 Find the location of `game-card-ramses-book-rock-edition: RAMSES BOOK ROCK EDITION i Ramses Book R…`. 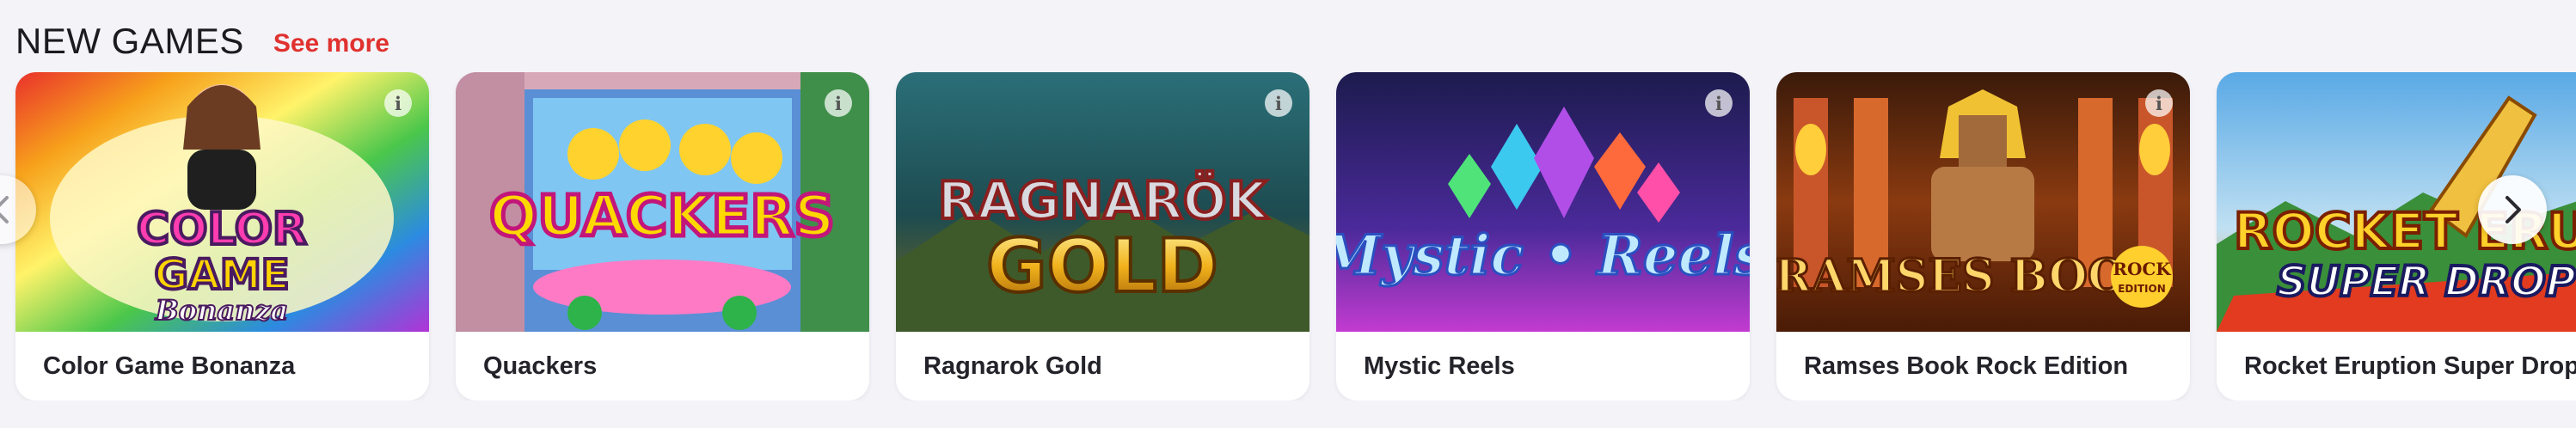

game-card-ramses-book-rock-edition: RAMSES BOOK ROCK EDITION i Ramses Book R… is located at coordinates (1983, 236).